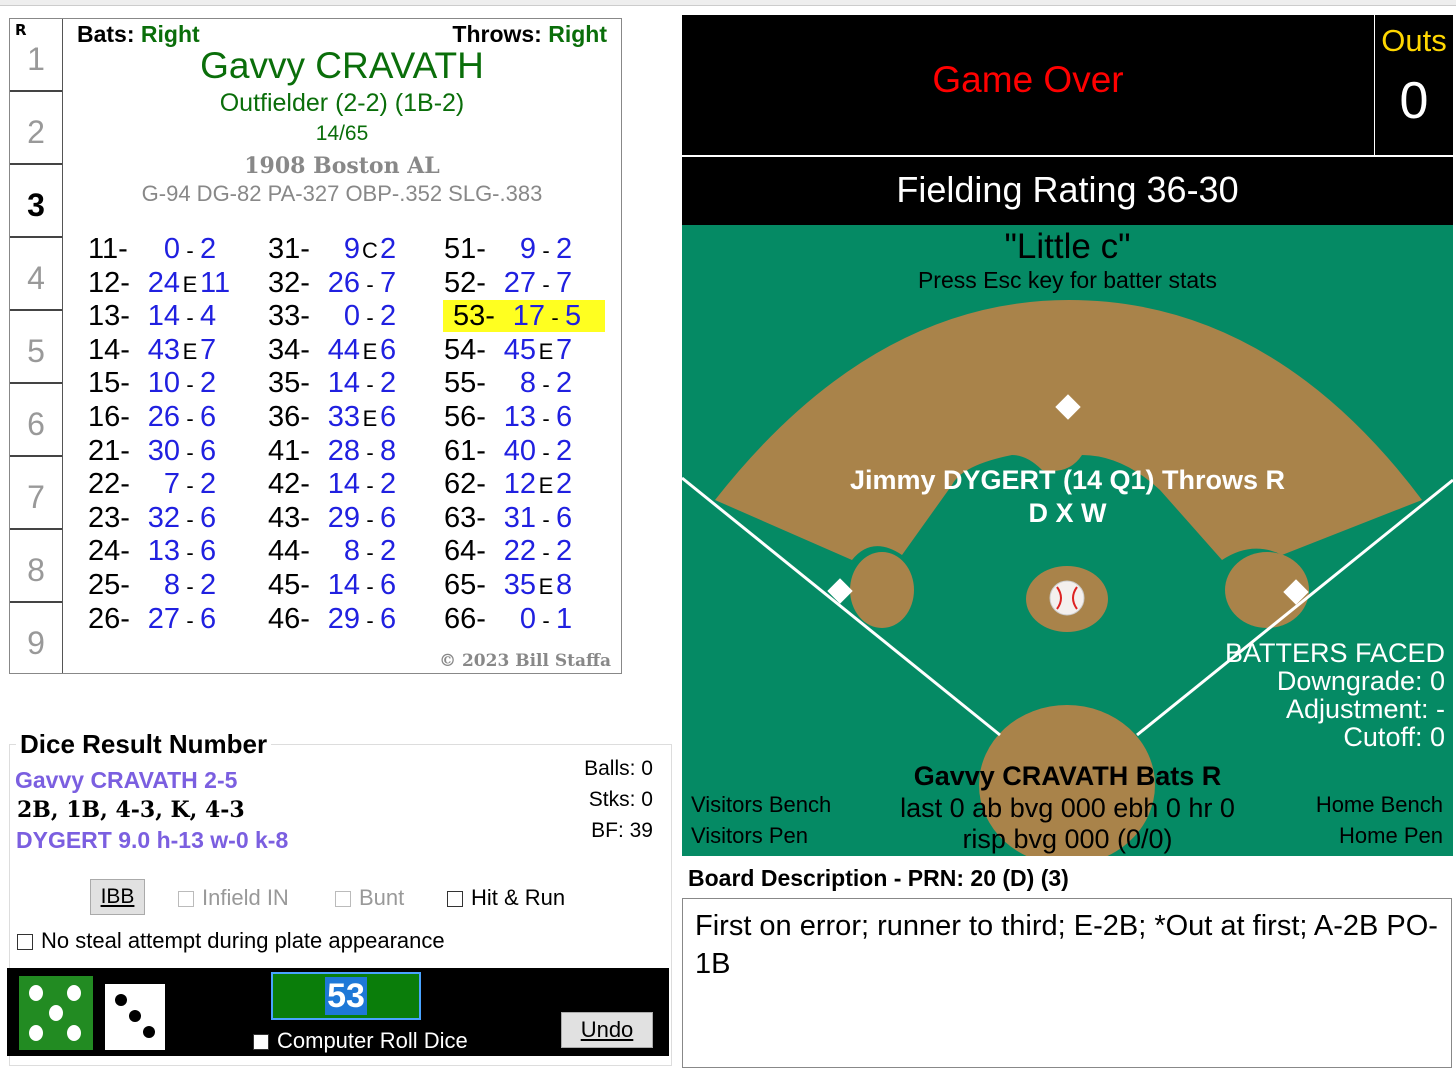 The height and width of the screenshot is (1084, 1456). I want to click on chart-entry-35: 35- 14-2, so click(332, 383).